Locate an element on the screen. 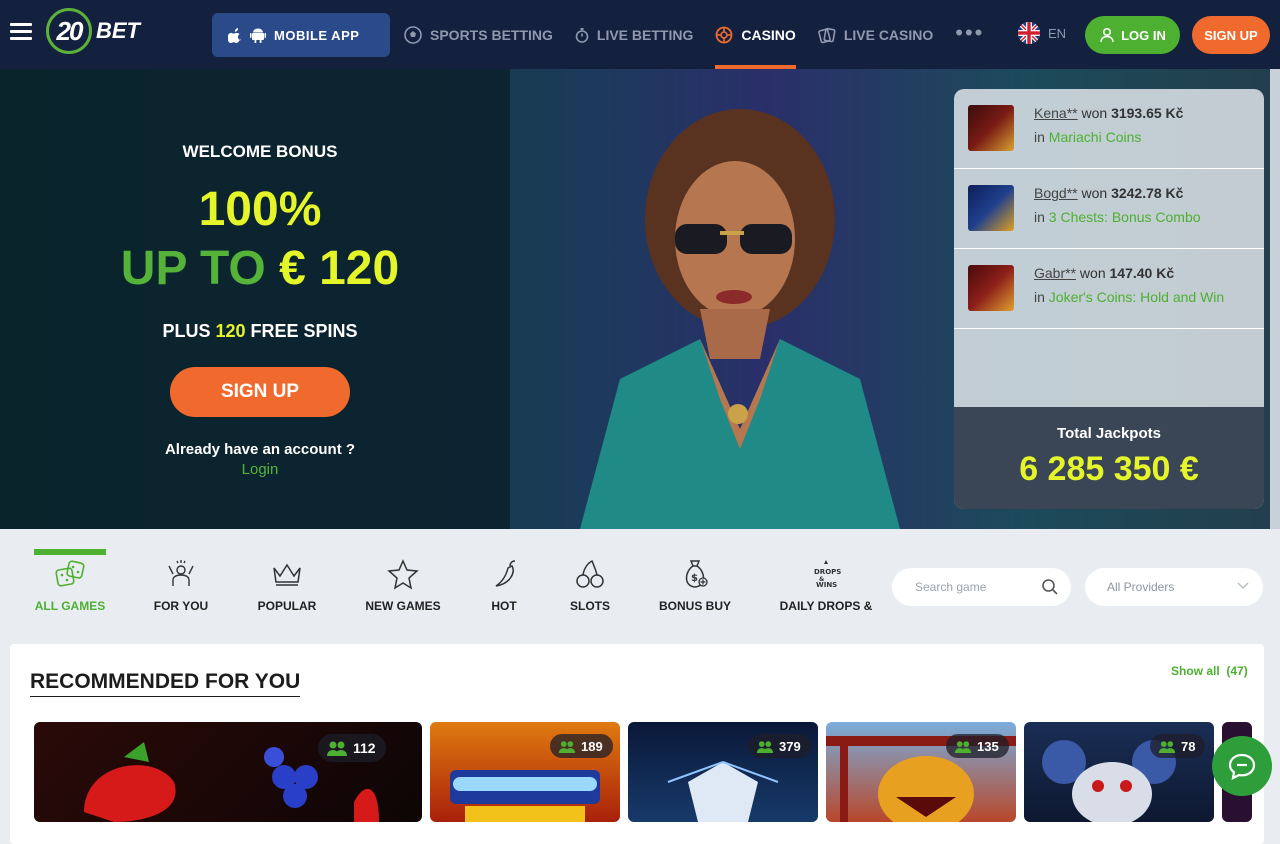 This screenshot has height=844, width=1280. search-placeholder: Search game is located at coordinates (951, 587).